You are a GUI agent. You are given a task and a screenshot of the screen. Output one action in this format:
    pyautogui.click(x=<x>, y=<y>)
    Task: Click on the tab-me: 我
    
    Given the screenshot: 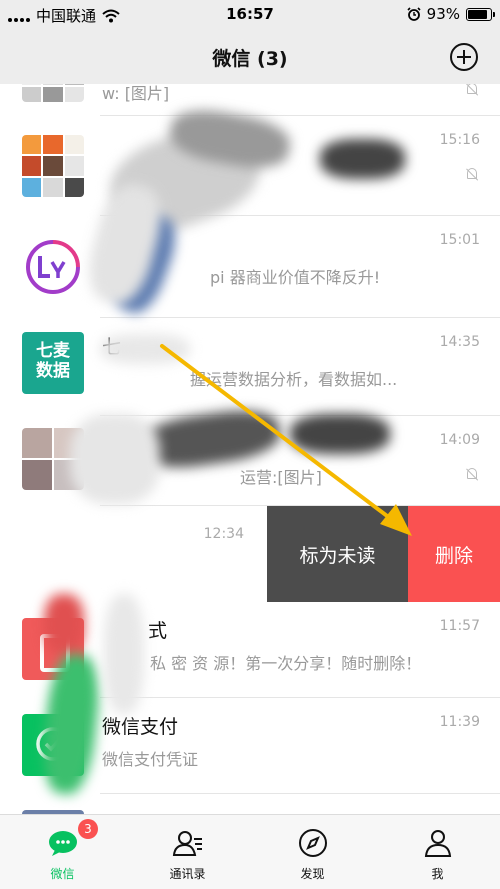 What is the action you would take?
    pyautogui.click(x=437, y=852)
    